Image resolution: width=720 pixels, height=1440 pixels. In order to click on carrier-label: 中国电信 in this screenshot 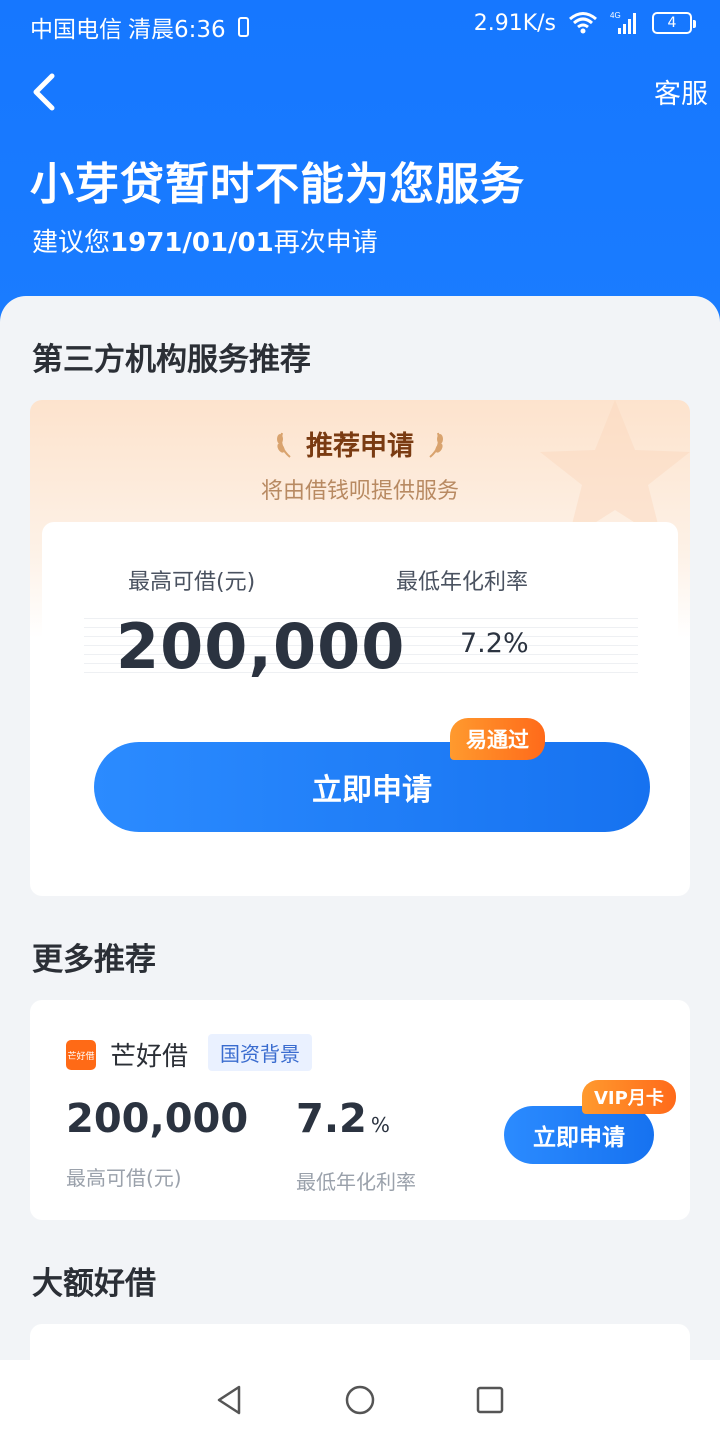, I will do `click(76, 30)`.